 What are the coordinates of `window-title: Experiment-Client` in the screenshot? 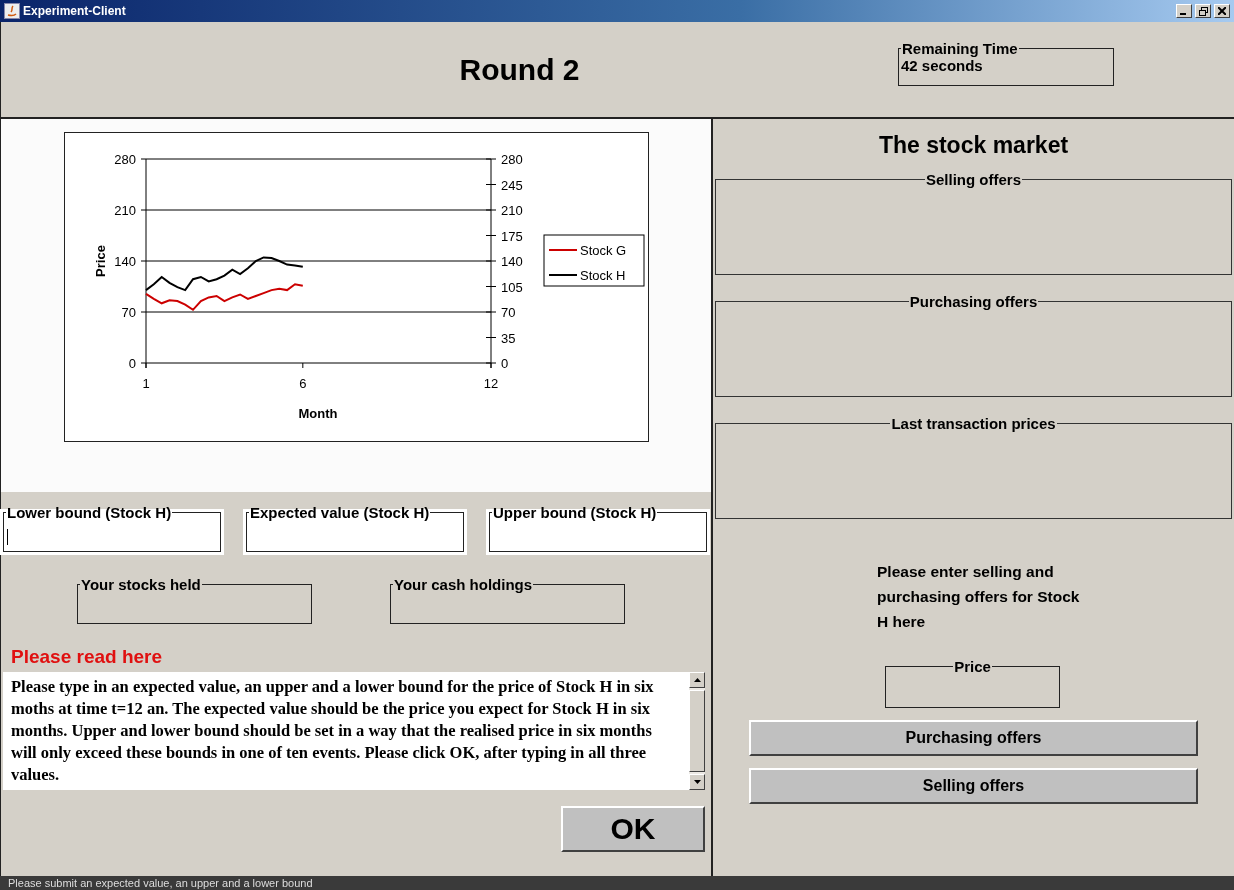 It's located at (74, 11).